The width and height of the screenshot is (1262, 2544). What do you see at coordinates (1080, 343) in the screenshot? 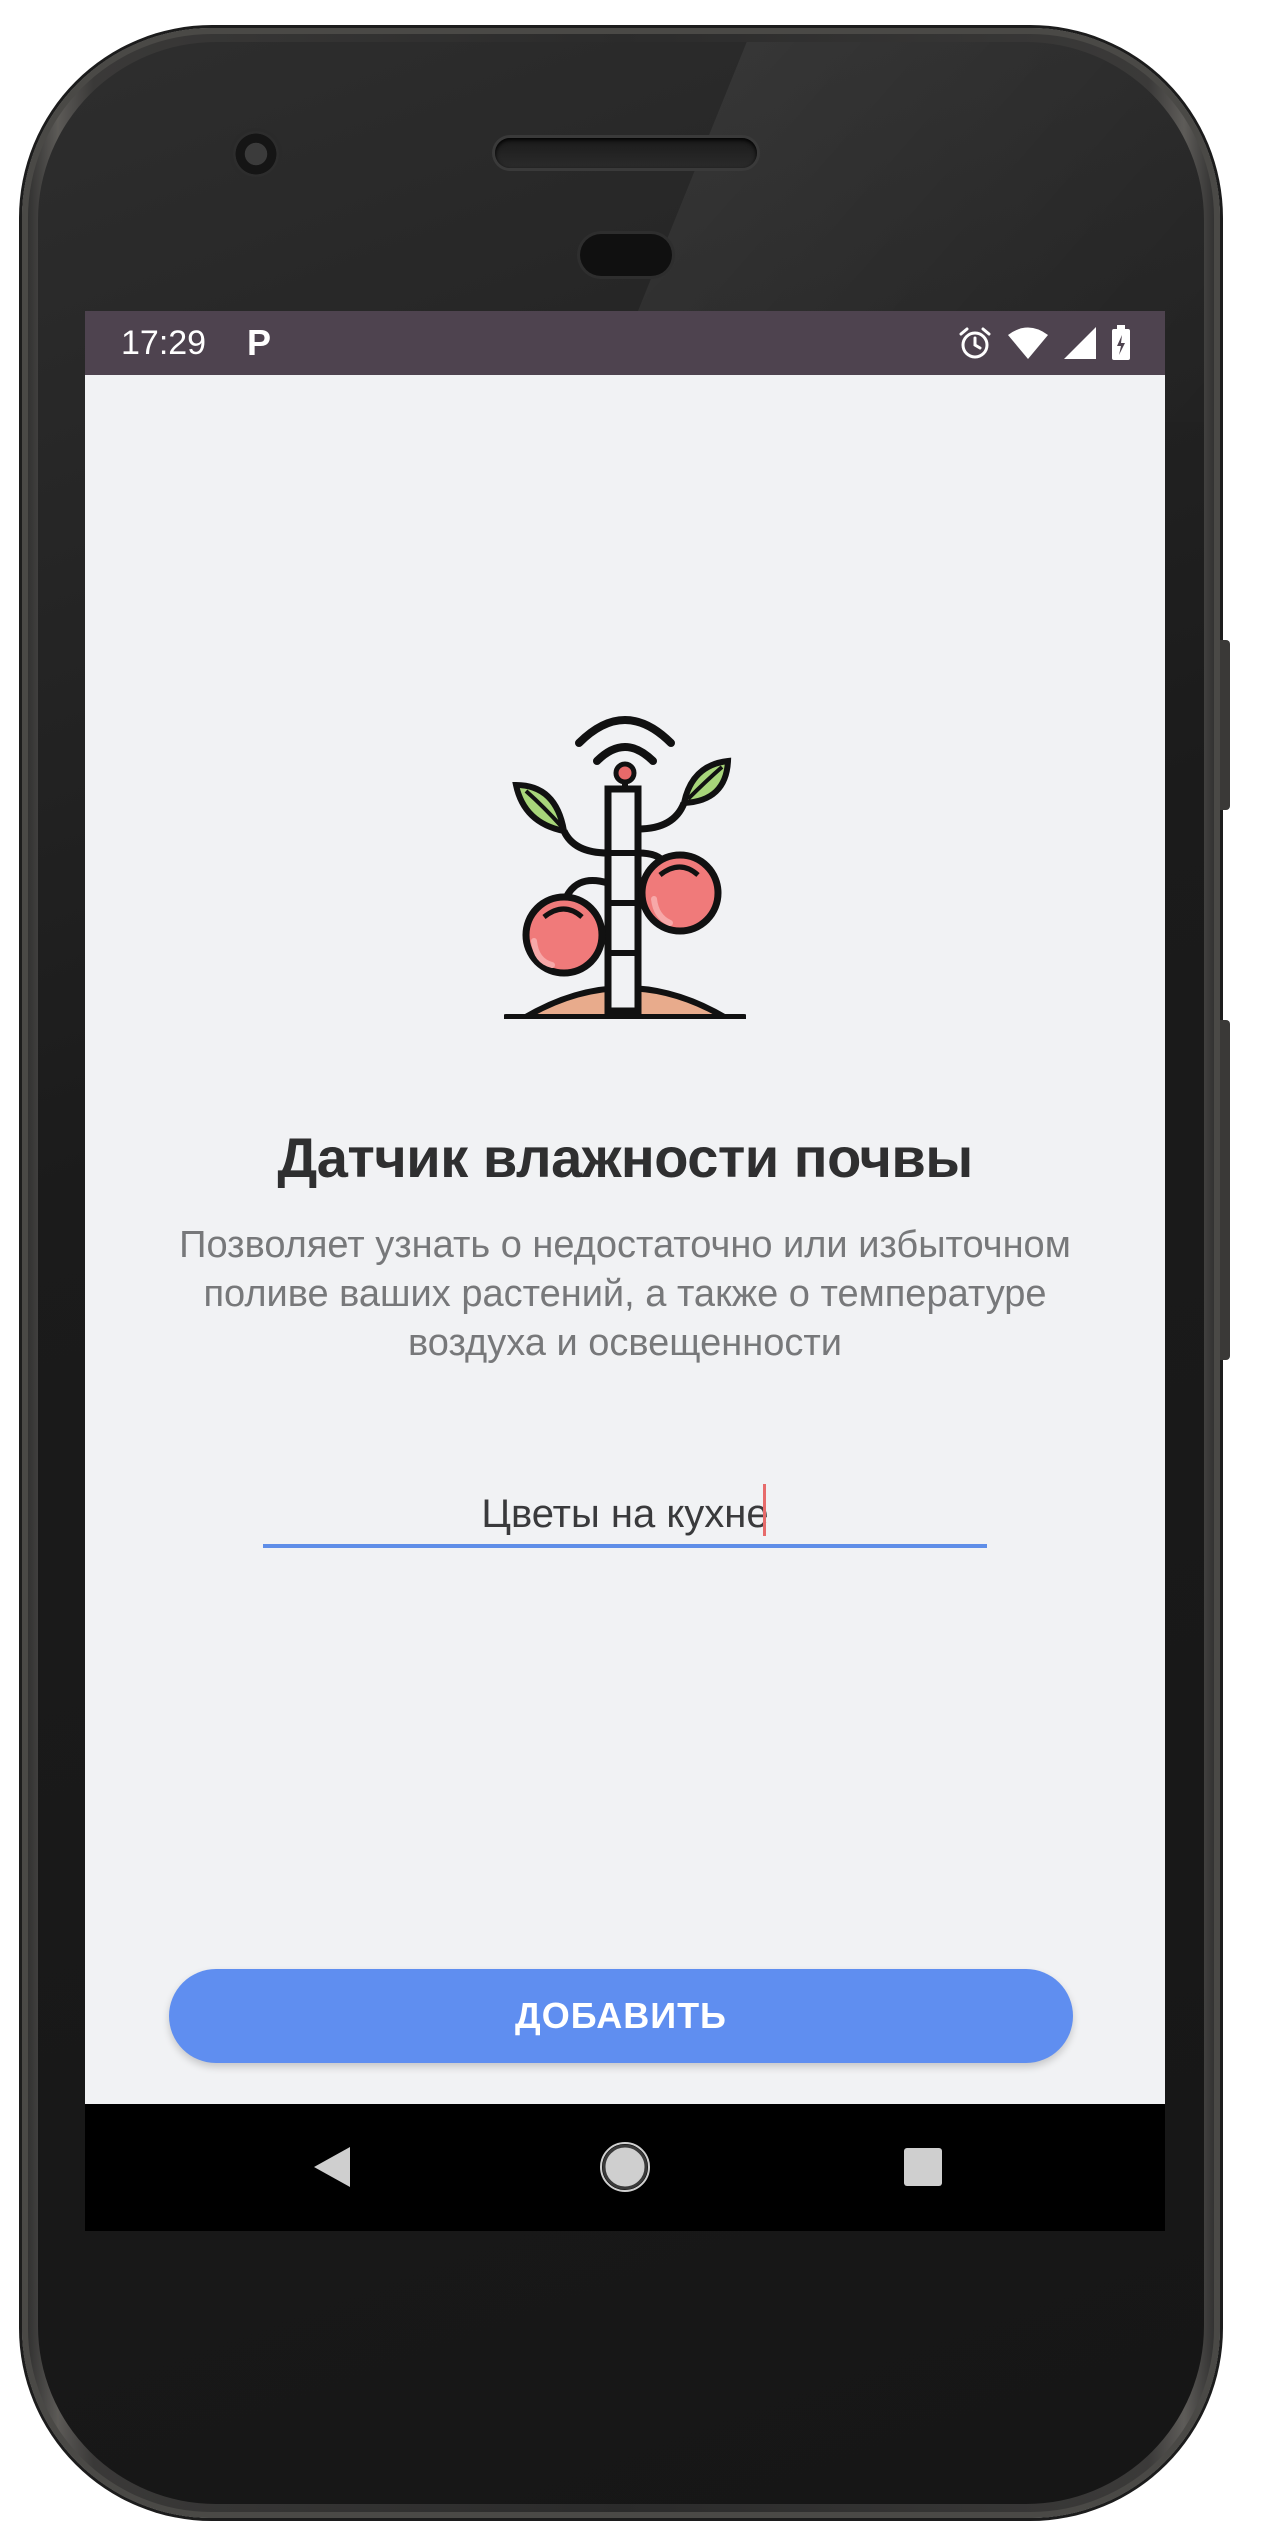
I see `cell-signal-icon` at bounding box center [1080, 343].